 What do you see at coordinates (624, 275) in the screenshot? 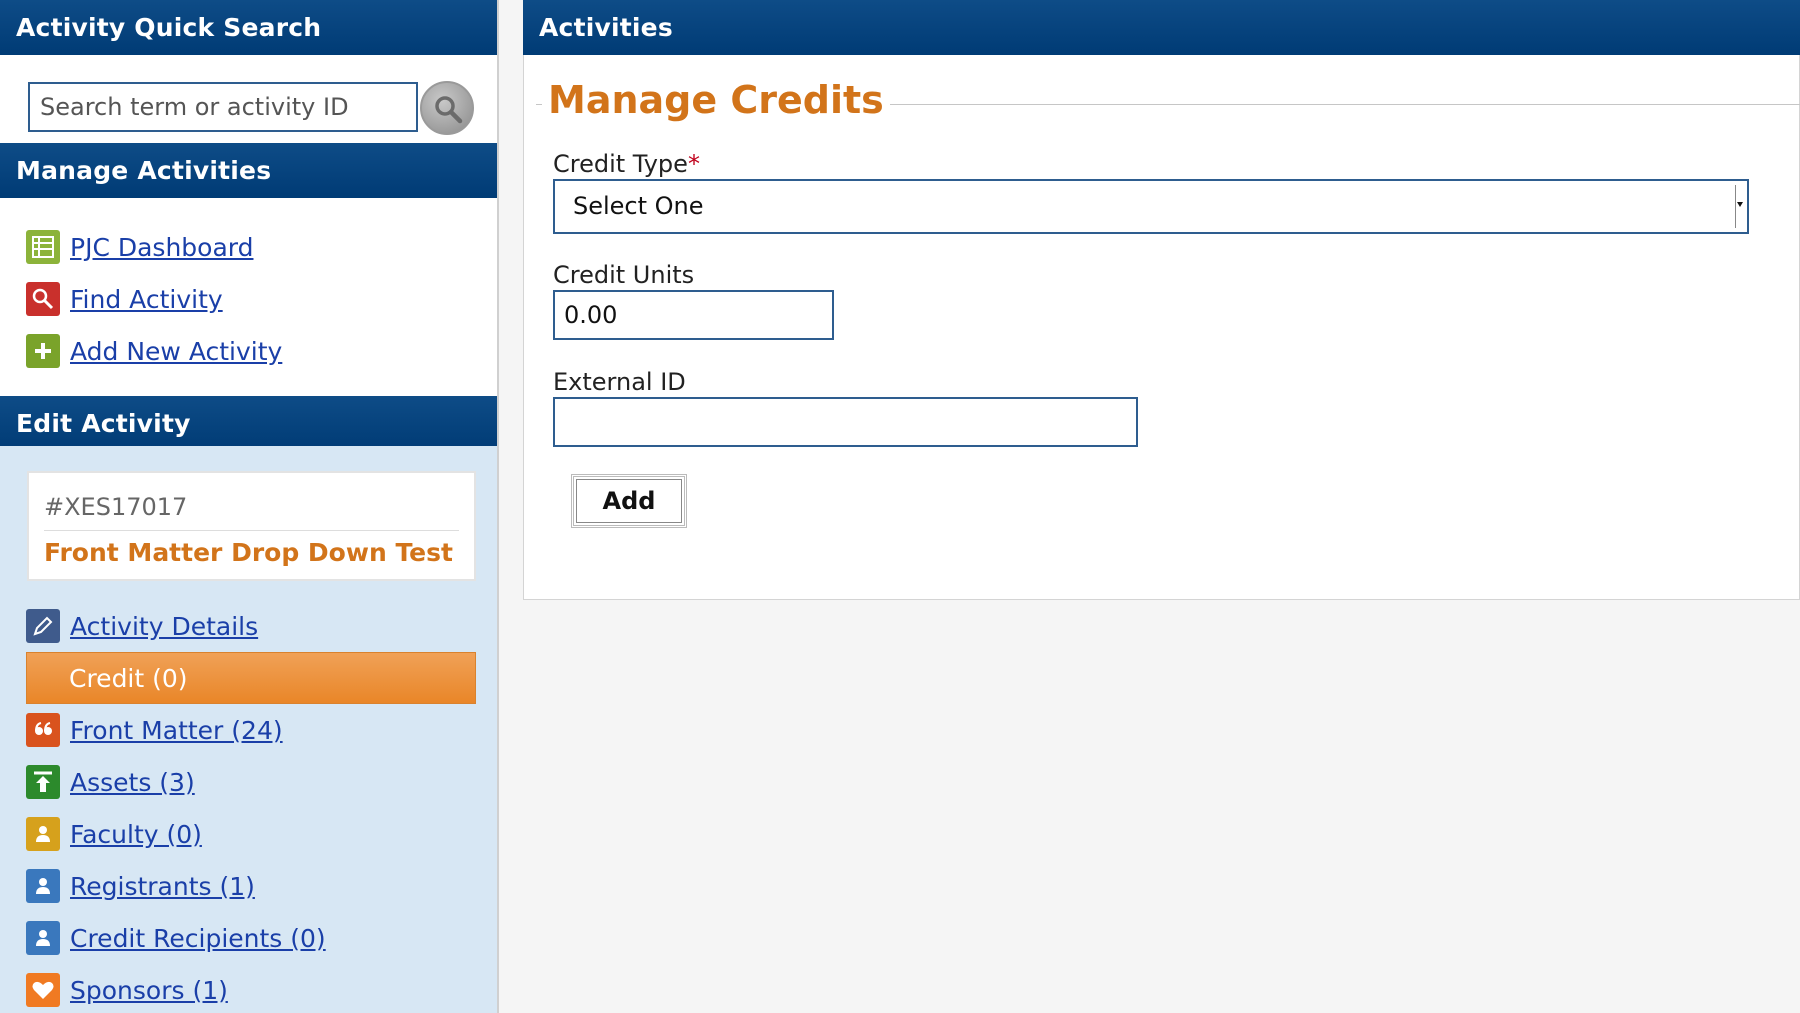
I see `credit-units-label: Credit Units` at bounding box center [624, 275].